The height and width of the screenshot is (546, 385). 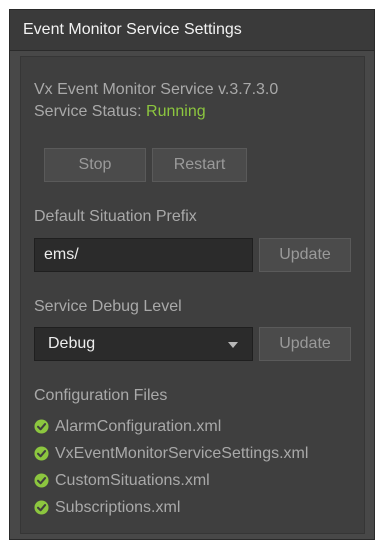 What do you see at coordinates (143, 344) in the screenshot?
I see `debug-level-select: Debug` at bounding box center [143, 344].